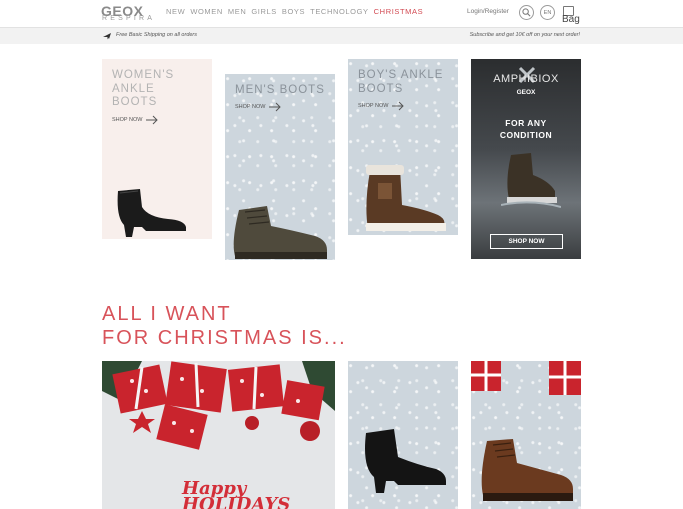  I want to click on language-label: EN, so click(547, 12).